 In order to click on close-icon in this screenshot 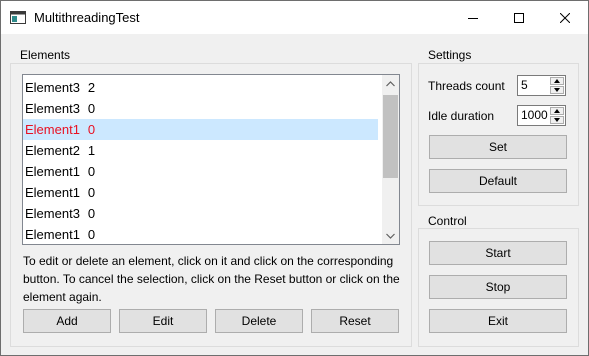, I will do `click(565, 17)`.